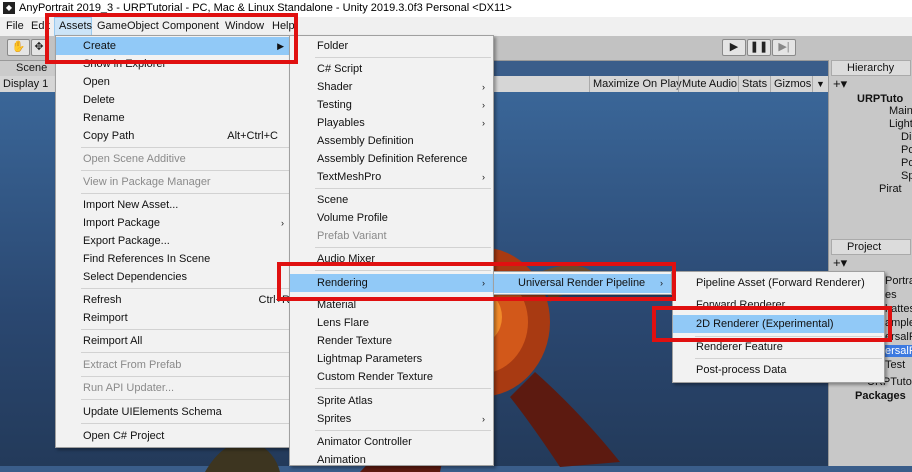 Image resolution: width=912 pixels, height=472 pixels. Describe the element at coordinates (391, 141) in the screenshot. I see `menu-item-assembly-definition: Assembly Definition` at that location.